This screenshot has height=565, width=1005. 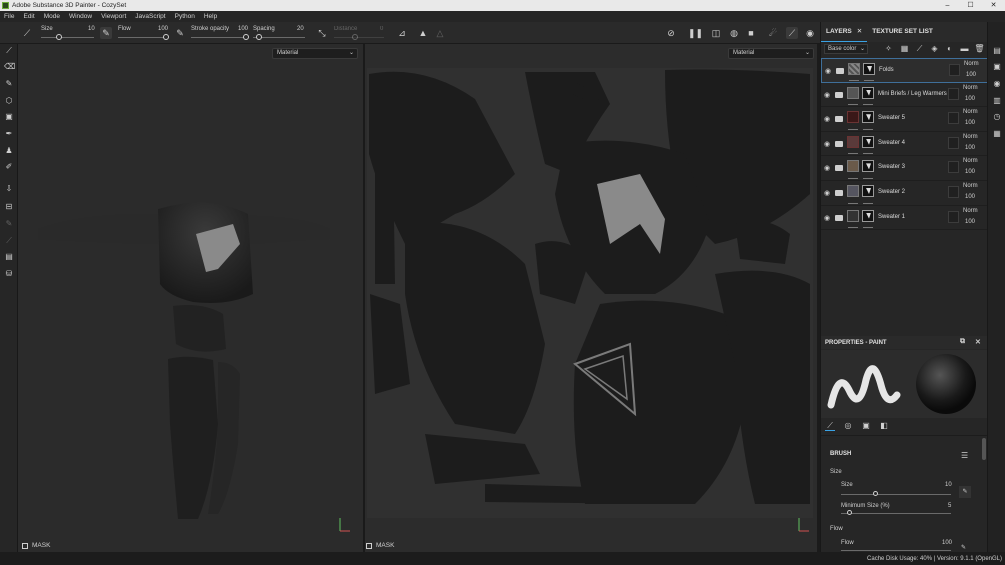 I want to click on history-dock-icon: ▣, so click(x=997, y=67).